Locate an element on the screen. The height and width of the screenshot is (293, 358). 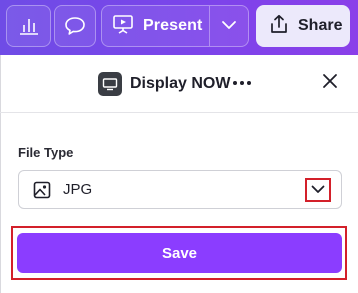
present-button-group: Present is located at coordinates (175, 26).